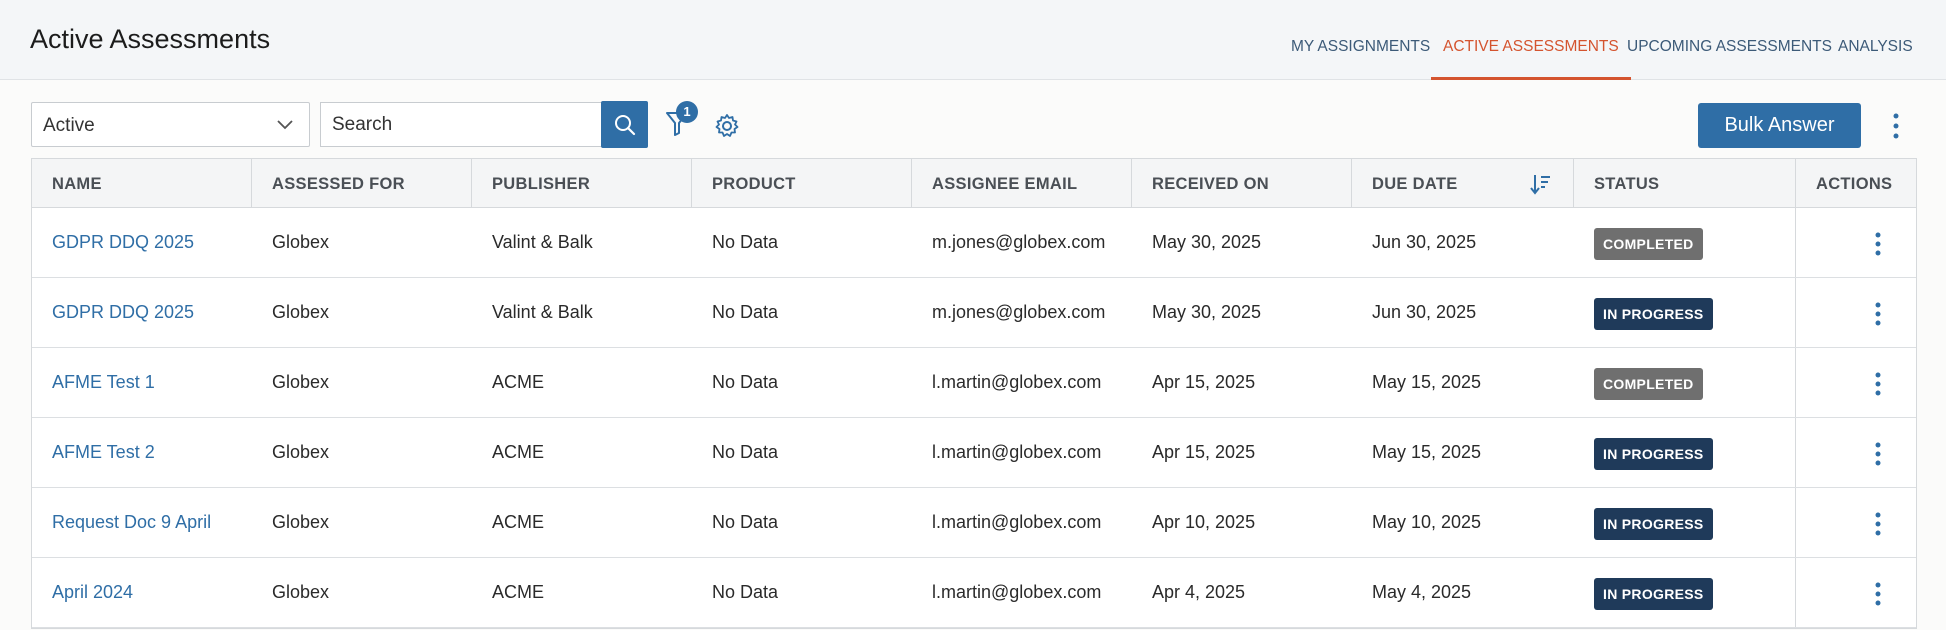 Image resolution: width=1946 pixels, height=630 pixels. What do you see at coordinates (142, 183) in the screenshot?
I see `column-header-name: NAME` at bounding box center [142, 183].